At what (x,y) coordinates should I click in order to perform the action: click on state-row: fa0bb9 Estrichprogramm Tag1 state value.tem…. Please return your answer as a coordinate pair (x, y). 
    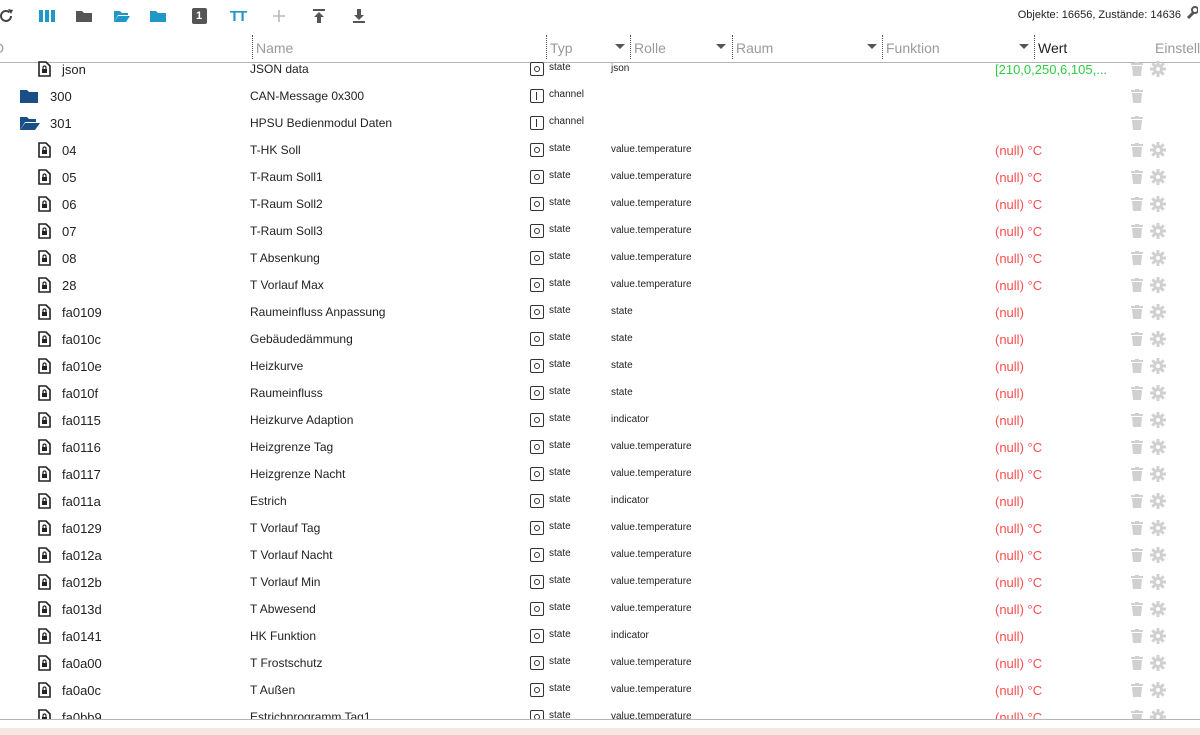
    Looking at the image, I should click on (600, 712).